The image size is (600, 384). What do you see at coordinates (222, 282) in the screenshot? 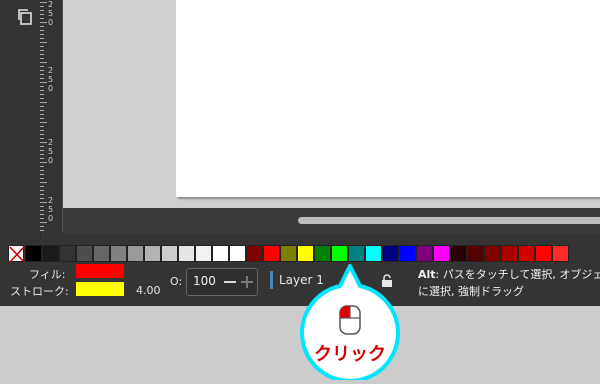
I see `opacity-spinbox: 100` at bounding box center [222, 282].